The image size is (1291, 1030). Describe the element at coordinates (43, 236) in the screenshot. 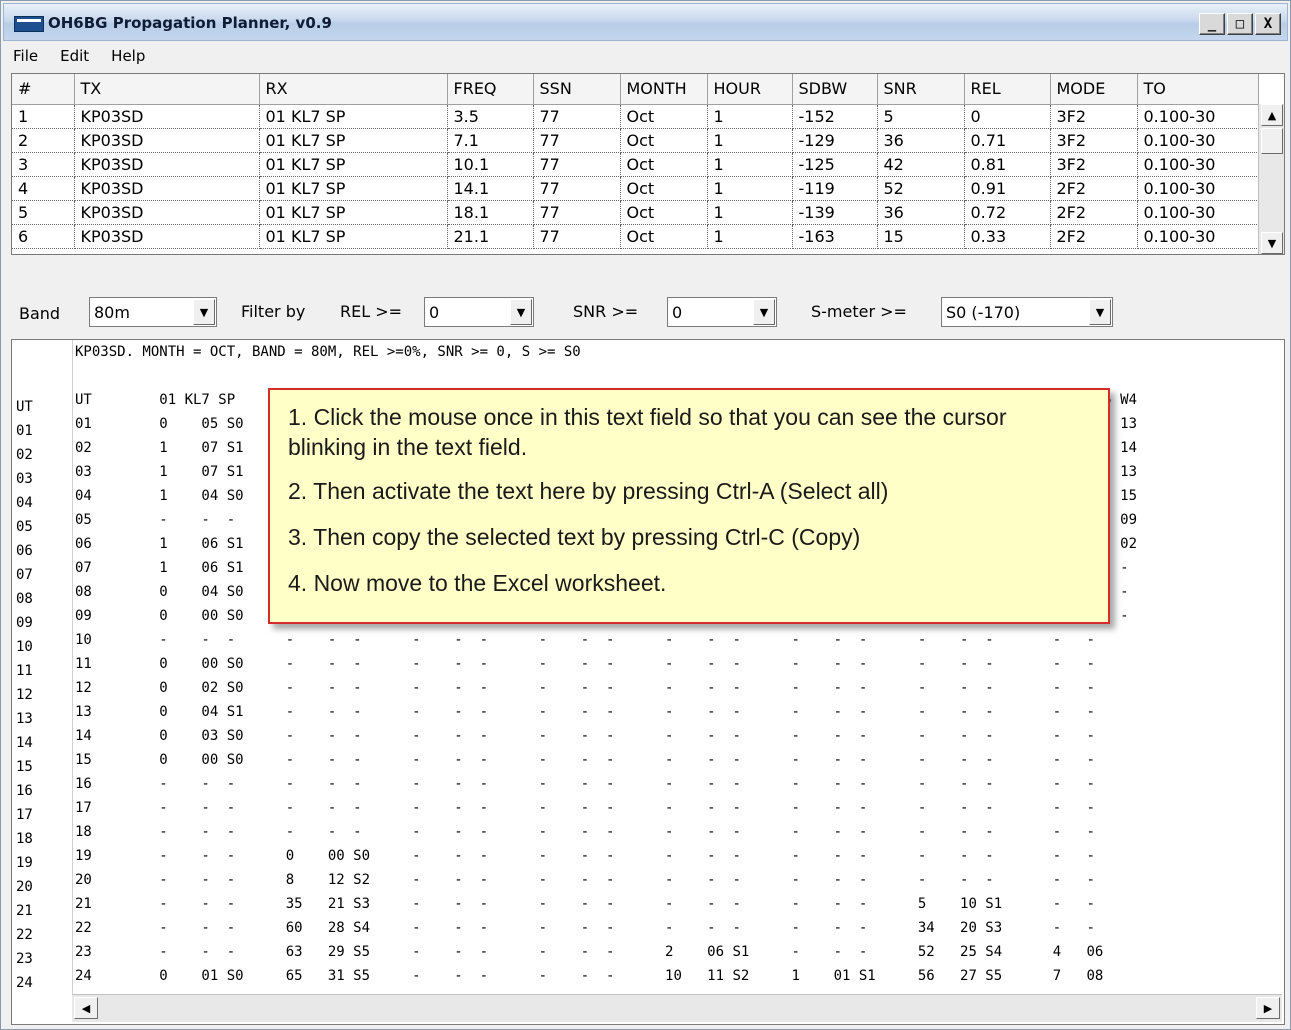

I see `table-cell: 6` at that location.